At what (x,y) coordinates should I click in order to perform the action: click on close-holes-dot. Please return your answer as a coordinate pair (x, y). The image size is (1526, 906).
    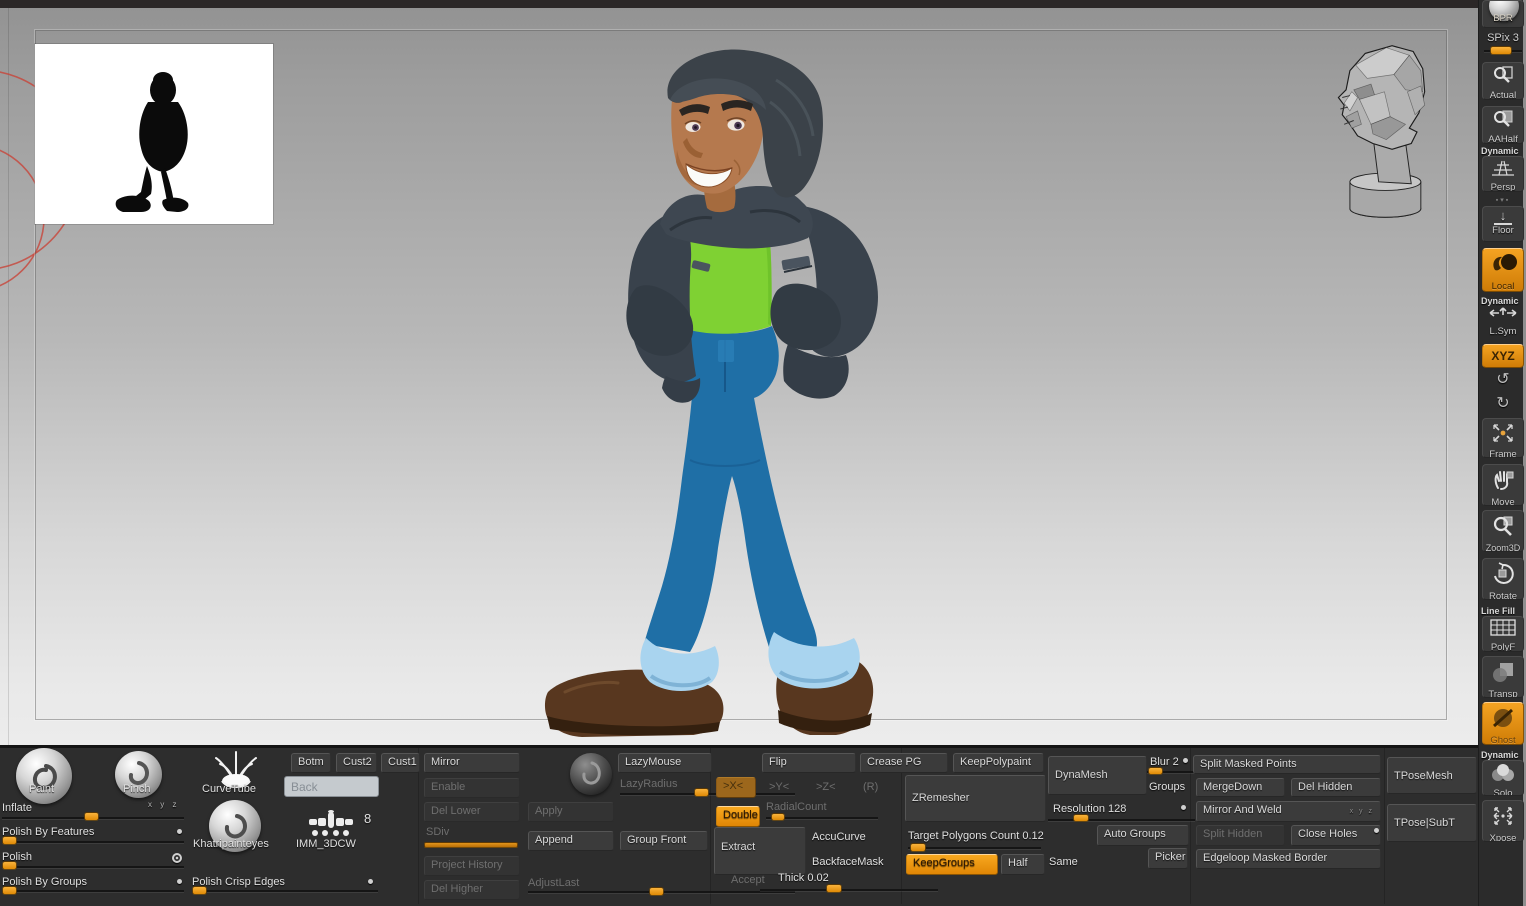
    Looking at the image, I should click on (1376, 830).